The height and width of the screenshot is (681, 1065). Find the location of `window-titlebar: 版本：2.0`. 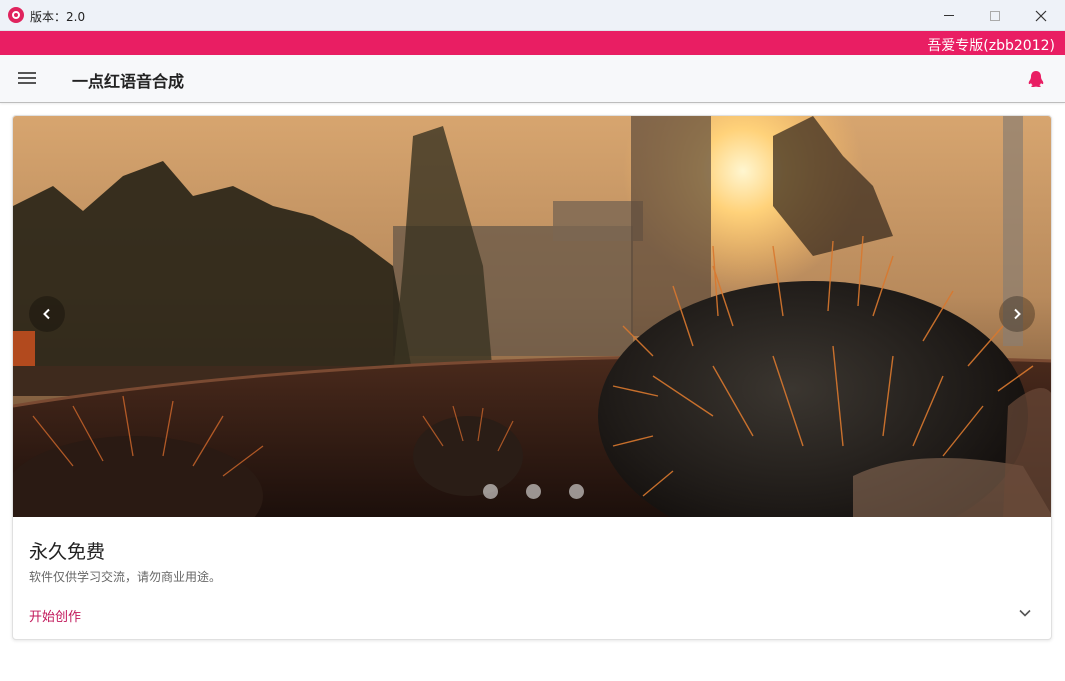

window-titlebar: 版本：2.0 is located at coordinates (532, 15).